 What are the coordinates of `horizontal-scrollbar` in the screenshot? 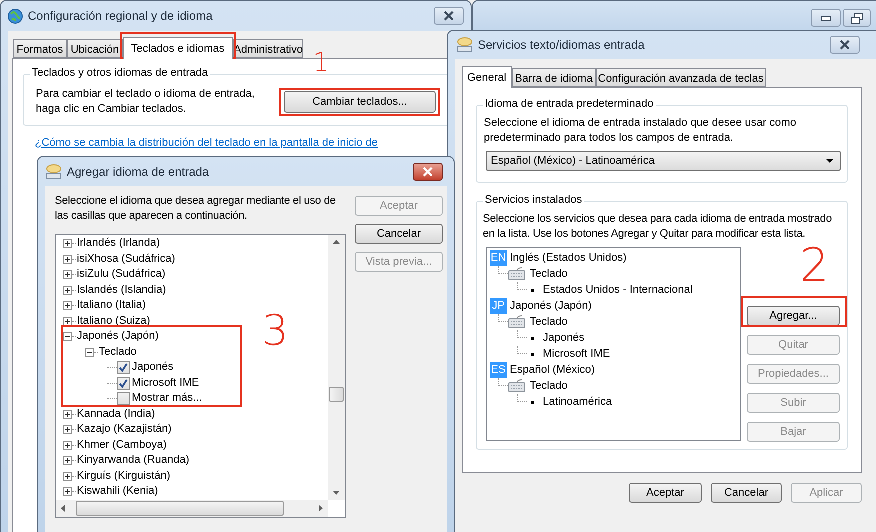 It's located at (192, 508).